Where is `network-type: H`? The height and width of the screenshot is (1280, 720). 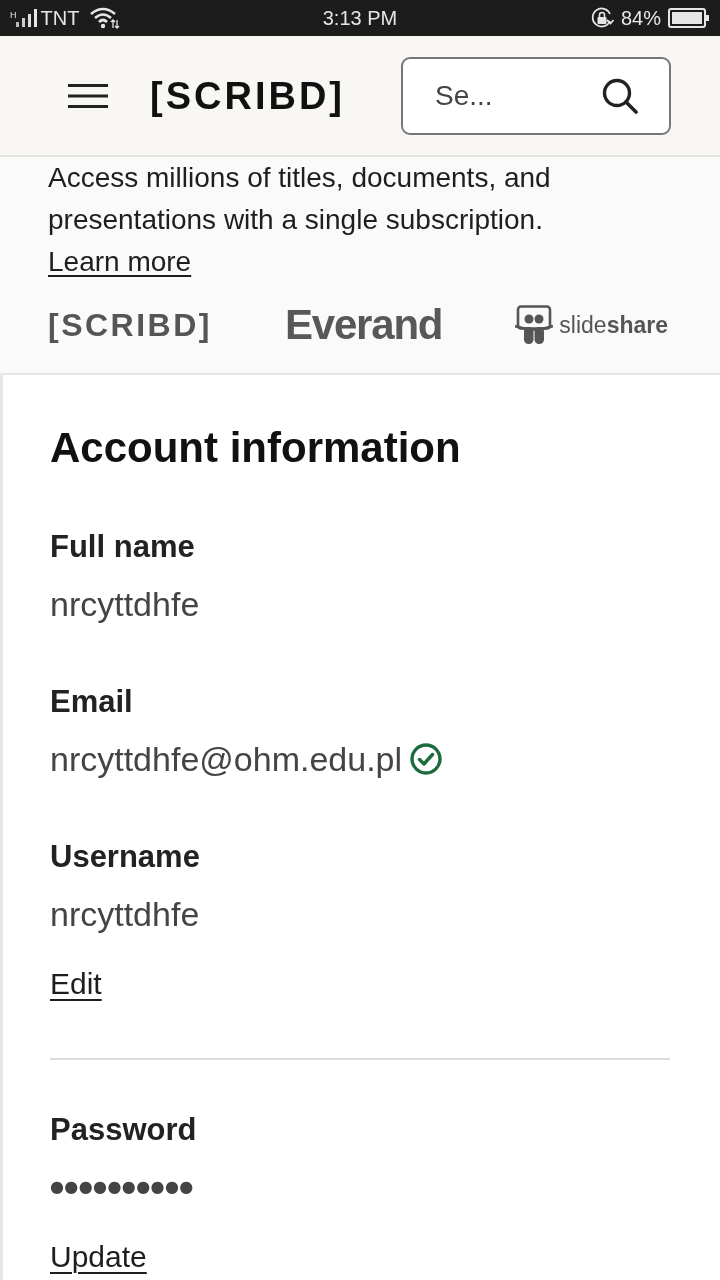 network-type: H is located at coordinates (13, 15).